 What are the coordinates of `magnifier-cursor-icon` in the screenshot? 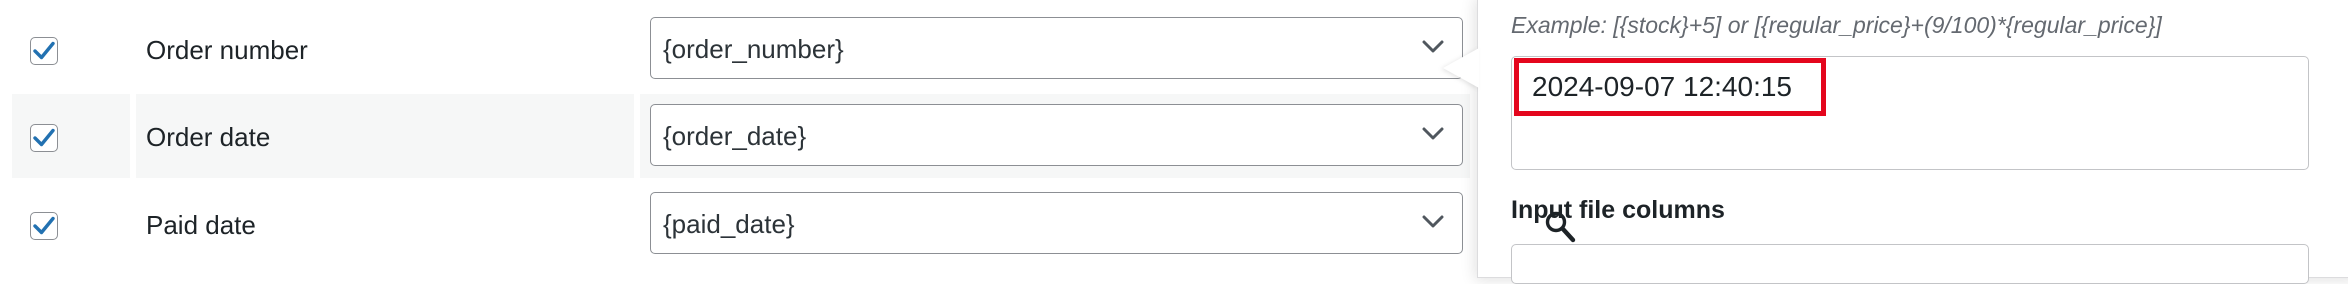 It's located at (1560, 227).